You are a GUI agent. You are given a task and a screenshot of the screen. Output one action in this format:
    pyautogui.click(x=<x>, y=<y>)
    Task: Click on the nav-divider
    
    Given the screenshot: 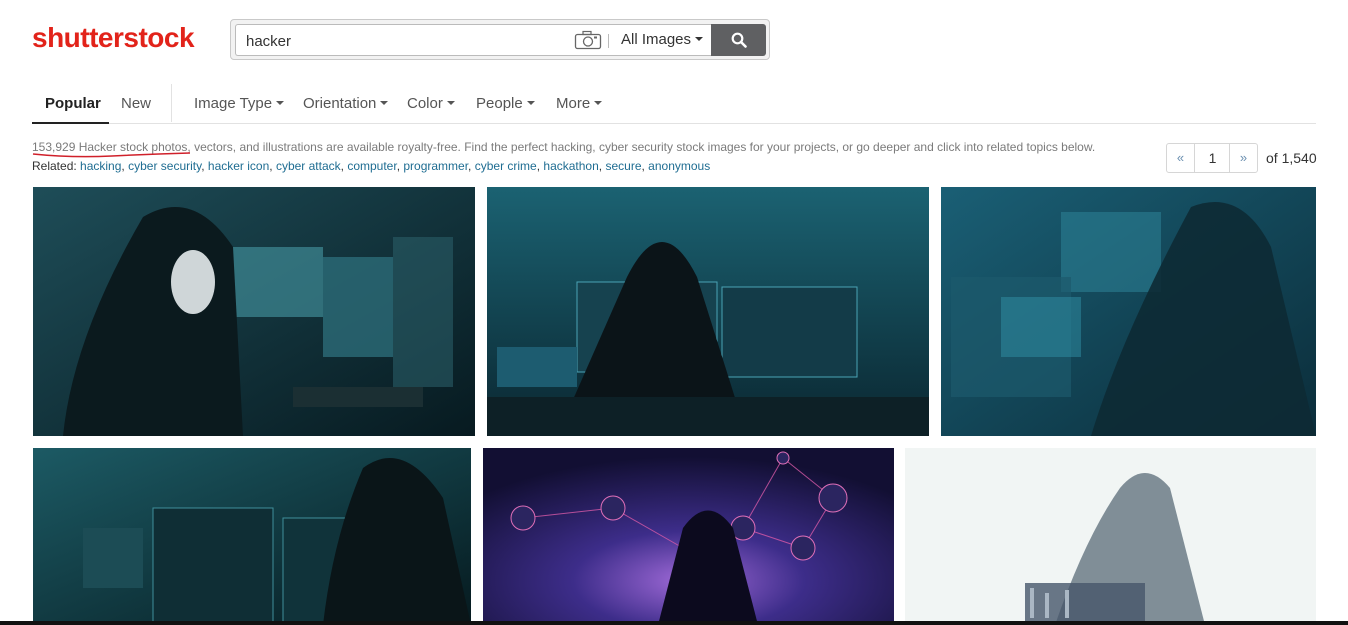 What is the action you would take?
    pyautogui.click(x=171, y=103)
    